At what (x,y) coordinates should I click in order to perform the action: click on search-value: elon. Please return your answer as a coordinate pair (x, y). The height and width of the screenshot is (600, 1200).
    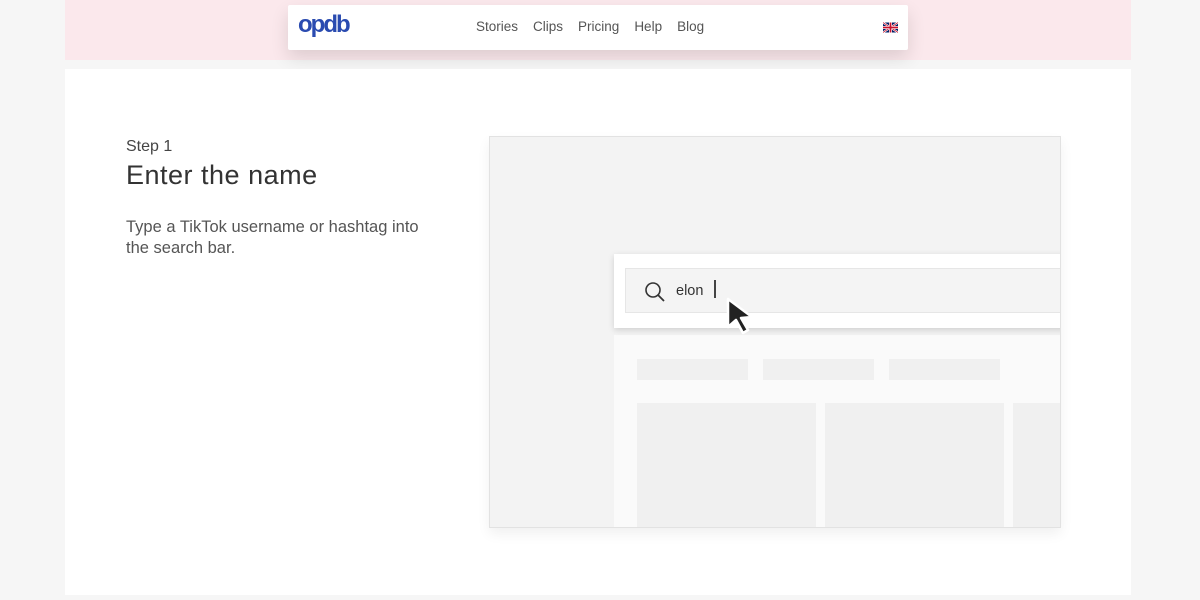
    Looking at the image, I should click on (690, 291).